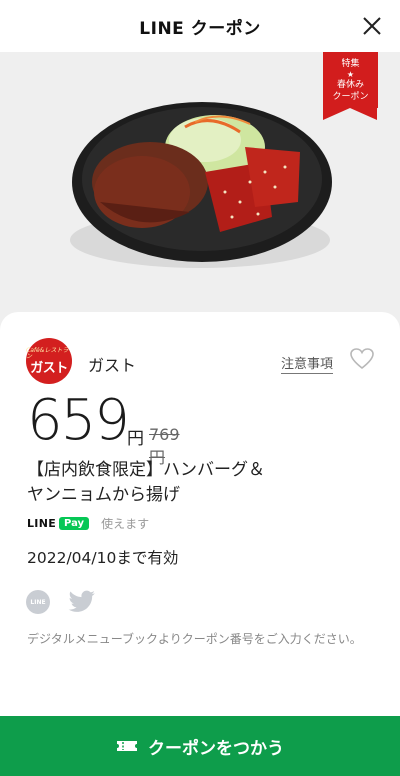  What do you see at coordinates (350, 97) in the screenshot?
I see `ribbon-line3: クーポン` at bounding box center [350, 97].